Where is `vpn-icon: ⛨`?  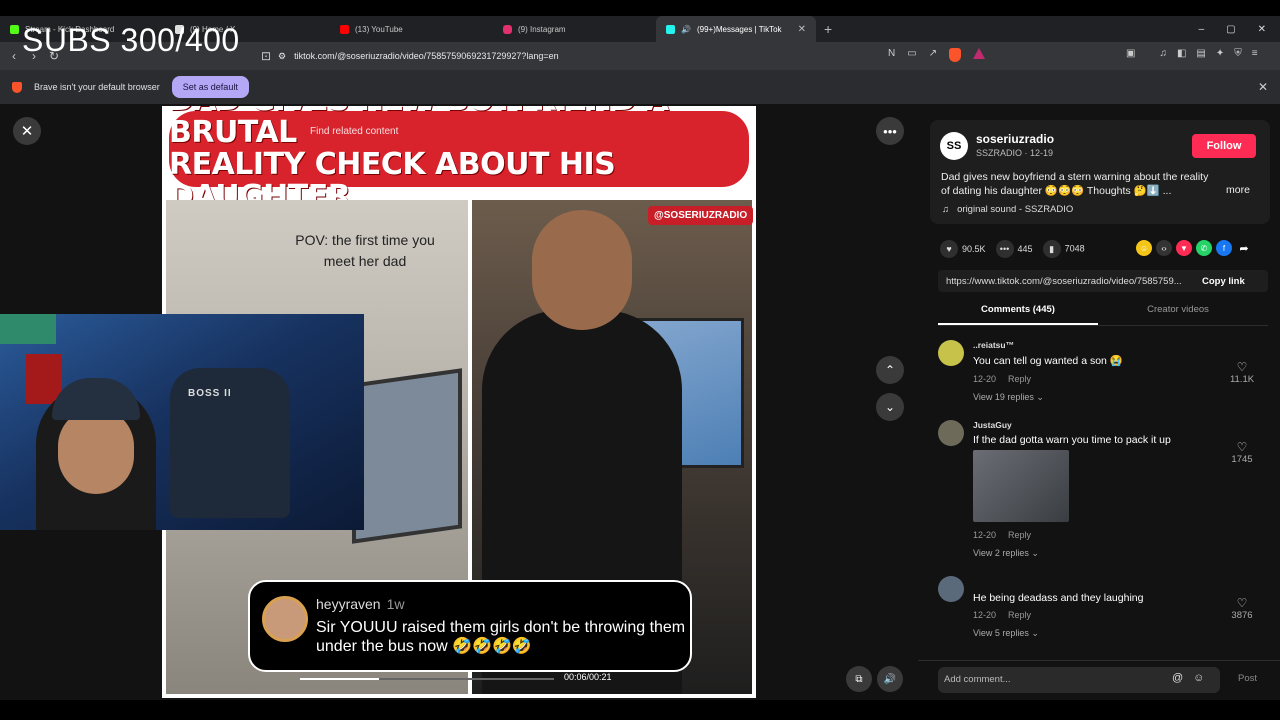
vpn-icon: ⛨ is located at coordinates (1238, 53).